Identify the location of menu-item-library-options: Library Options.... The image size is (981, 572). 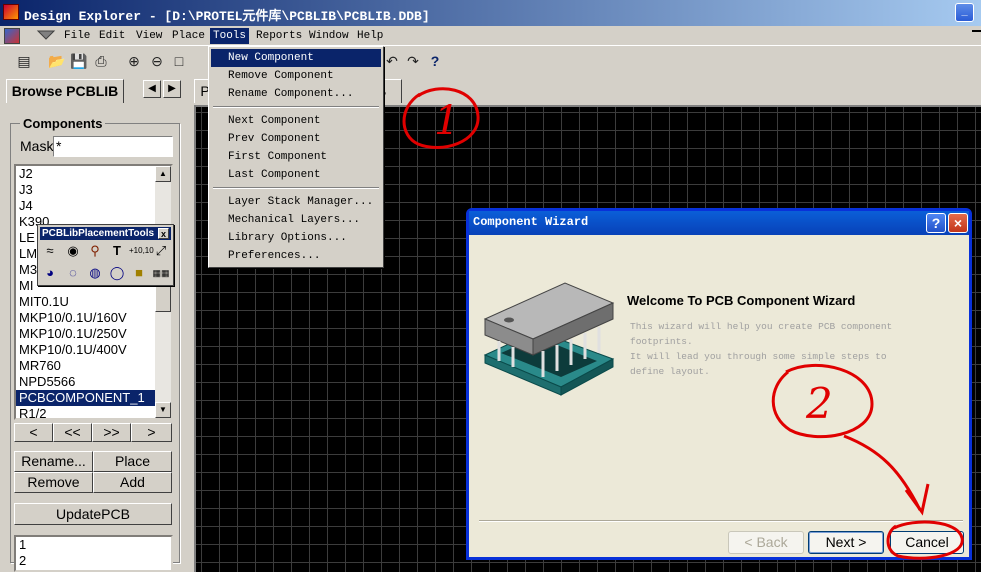
(296, 238).